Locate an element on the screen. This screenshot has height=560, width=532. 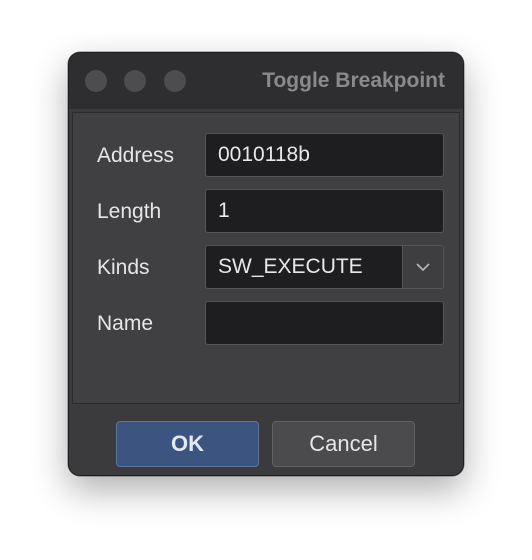
close-icon is located at coordinates (96, 81).